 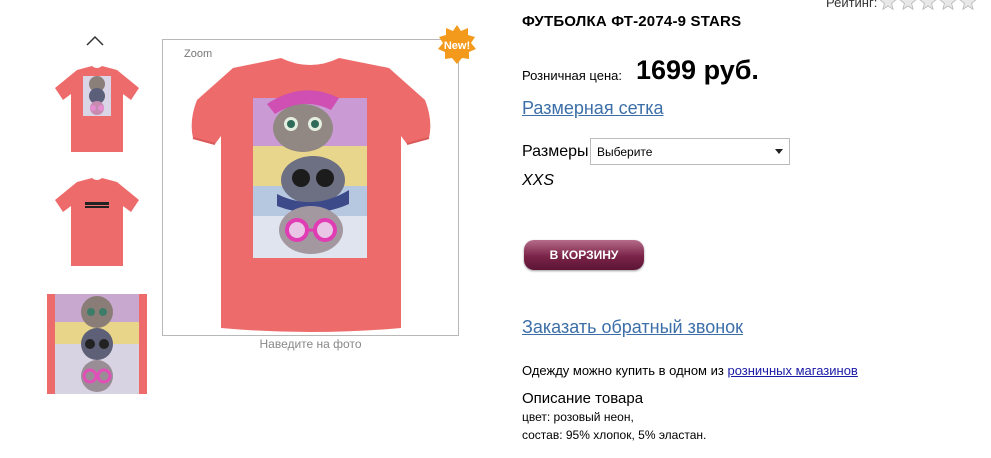 I want to click on thumbnail-back, so click(x=97, y=222).